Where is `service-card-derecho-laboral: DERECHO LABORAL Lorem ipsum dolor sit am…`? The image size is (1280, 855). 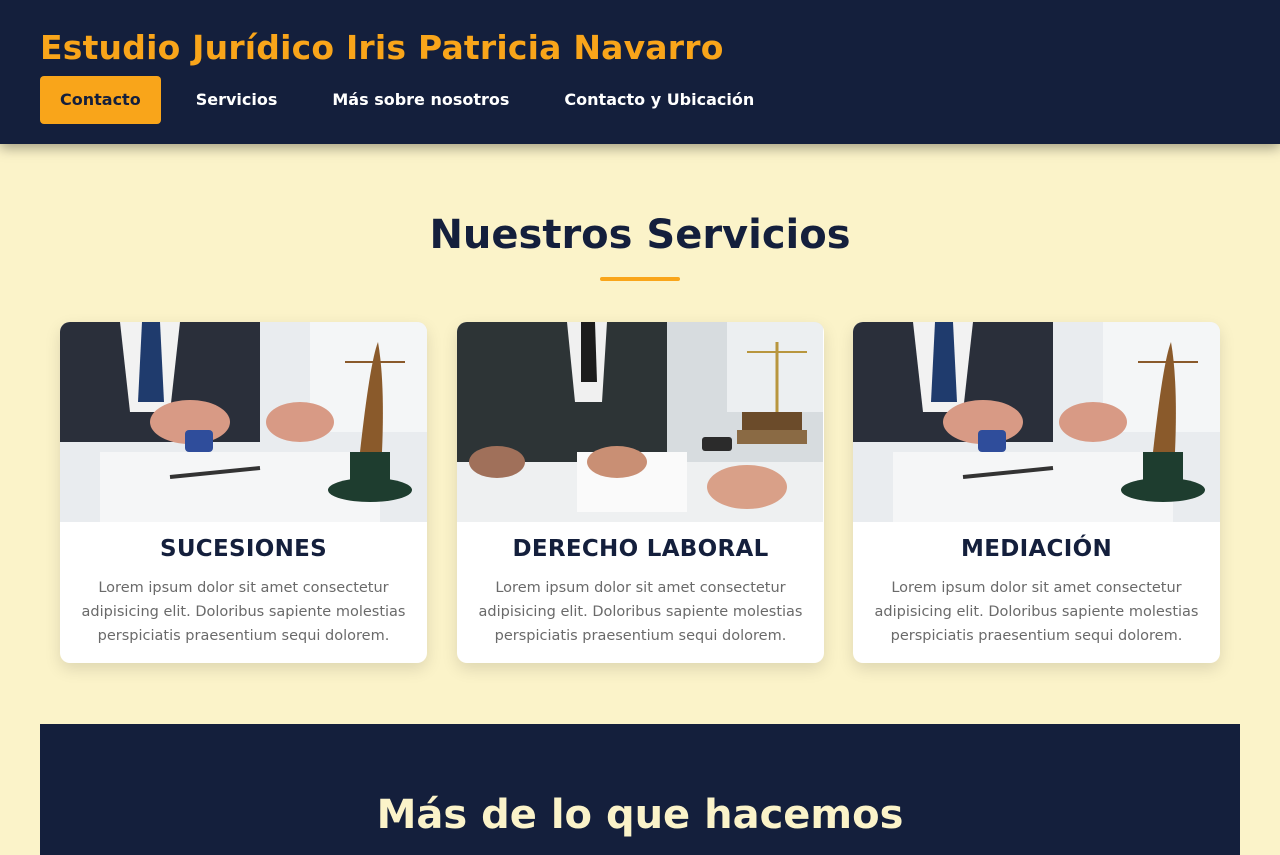
service-card-derecho-laboral: DERECHO LABORAL Lorem ipsum dolor sit am… is located at coordinates (640, 492).